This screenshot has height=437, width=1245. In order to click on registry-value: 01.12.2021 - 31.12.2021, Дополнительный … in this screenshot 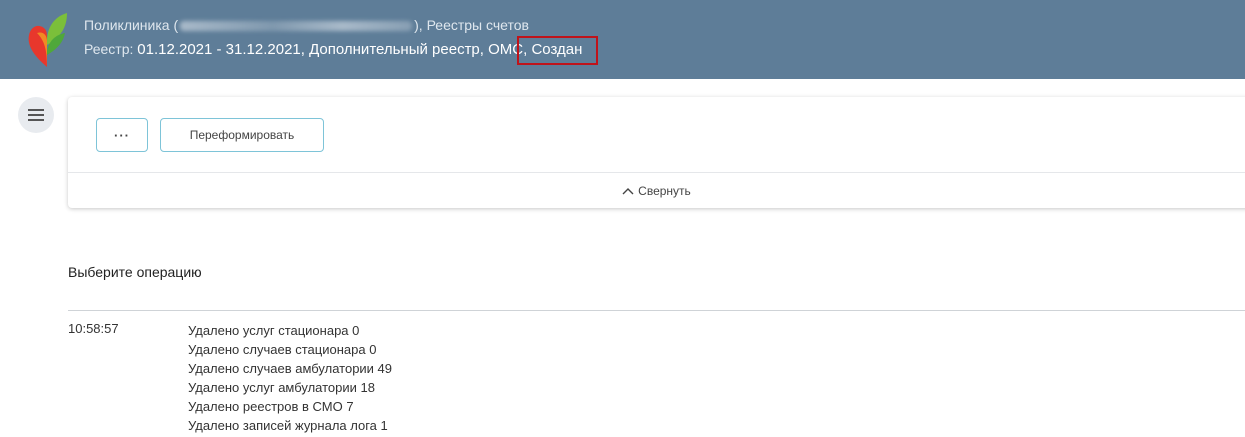, I will do `click(330, 49)`.